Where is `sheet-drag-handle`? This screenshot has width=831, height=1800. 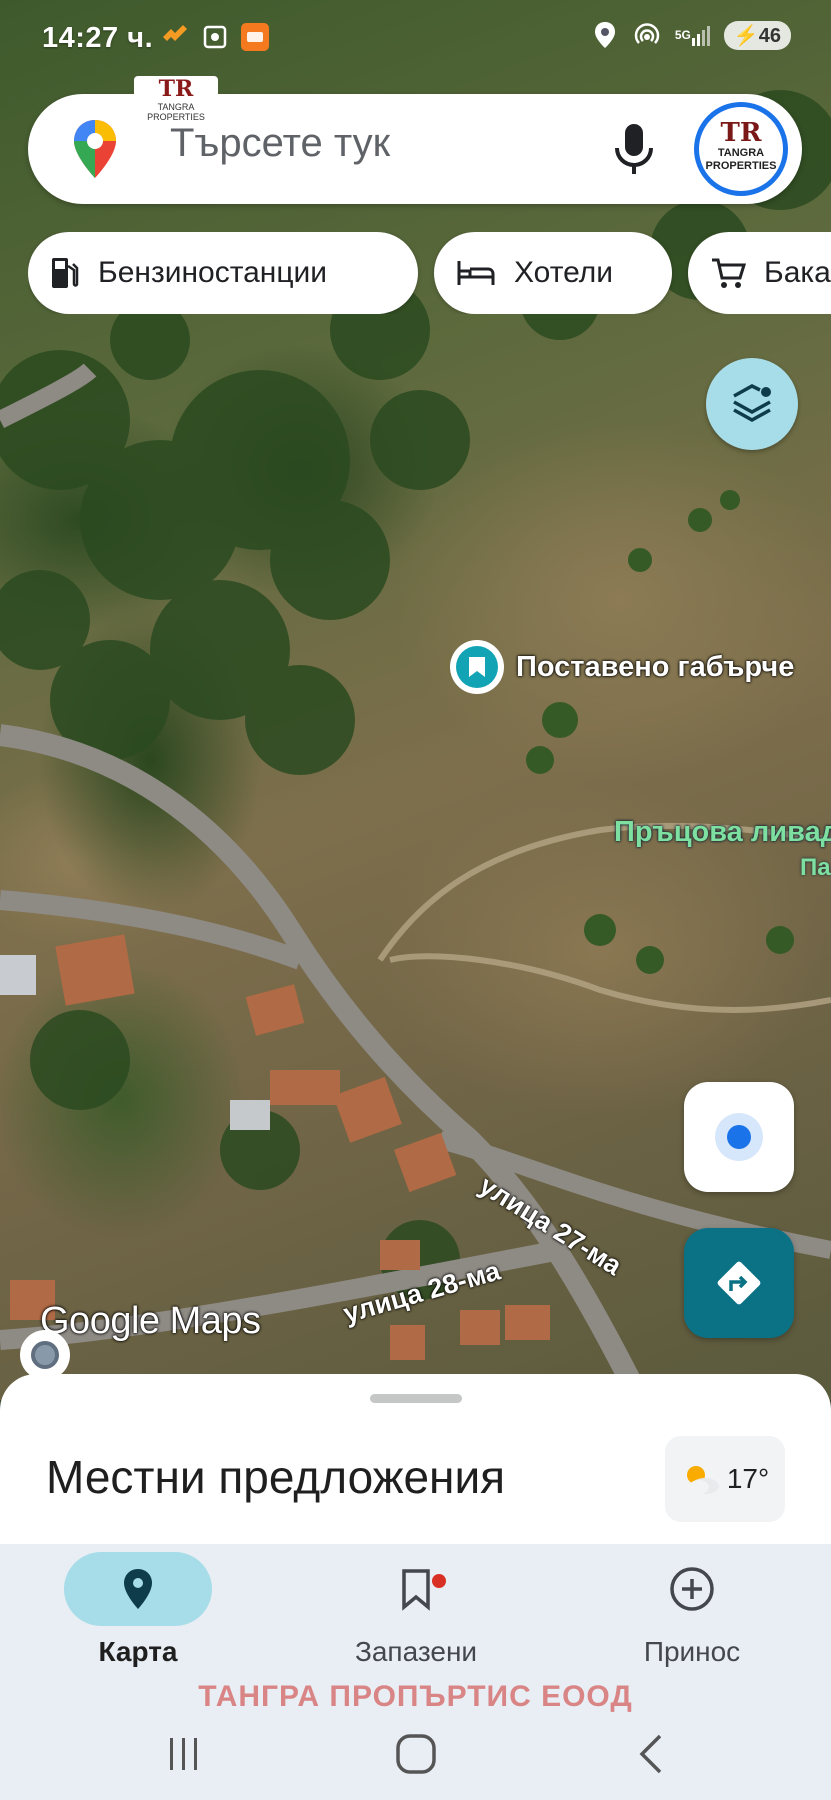
sheet-drag-handle is located at coordinates (416, 1398).